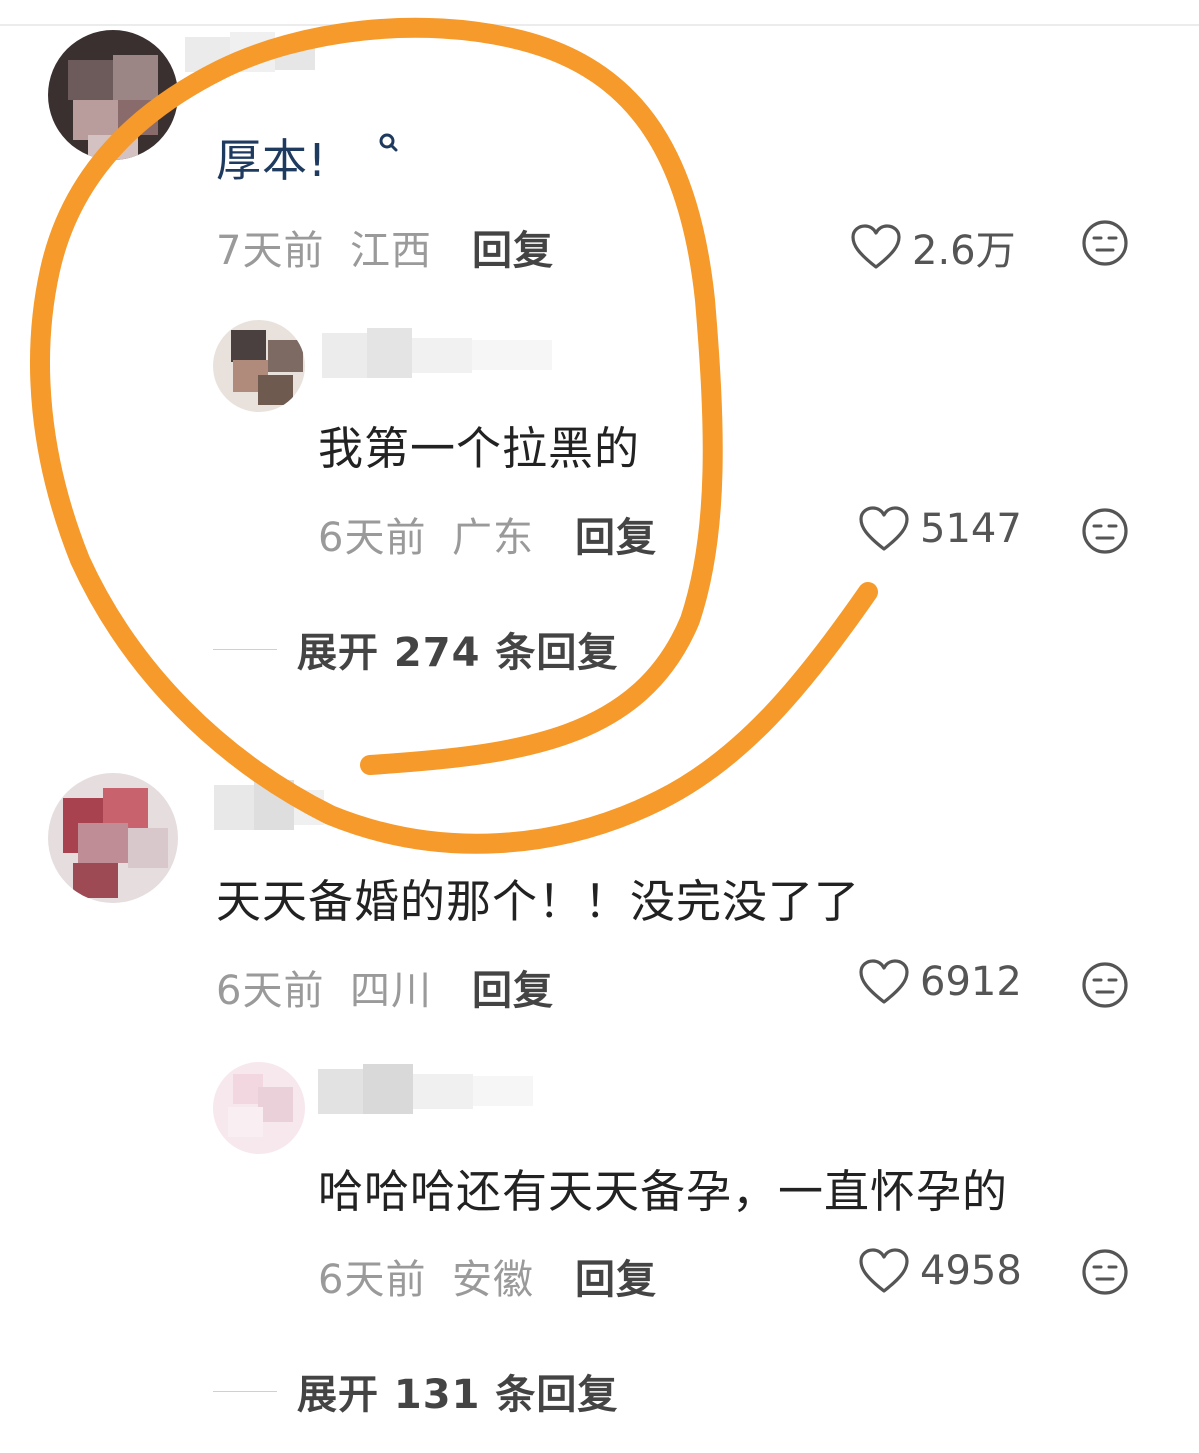 This screenshot has height=1453, width=1199. I want to click on like-button: 2.6万, so click(933, 247).